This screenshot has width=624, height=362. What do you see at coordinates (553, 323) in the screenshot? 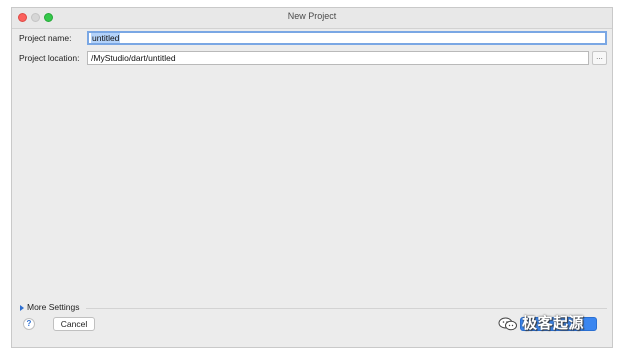
I see `watermark-text: 极客起源` at bounding box center [553, 323].